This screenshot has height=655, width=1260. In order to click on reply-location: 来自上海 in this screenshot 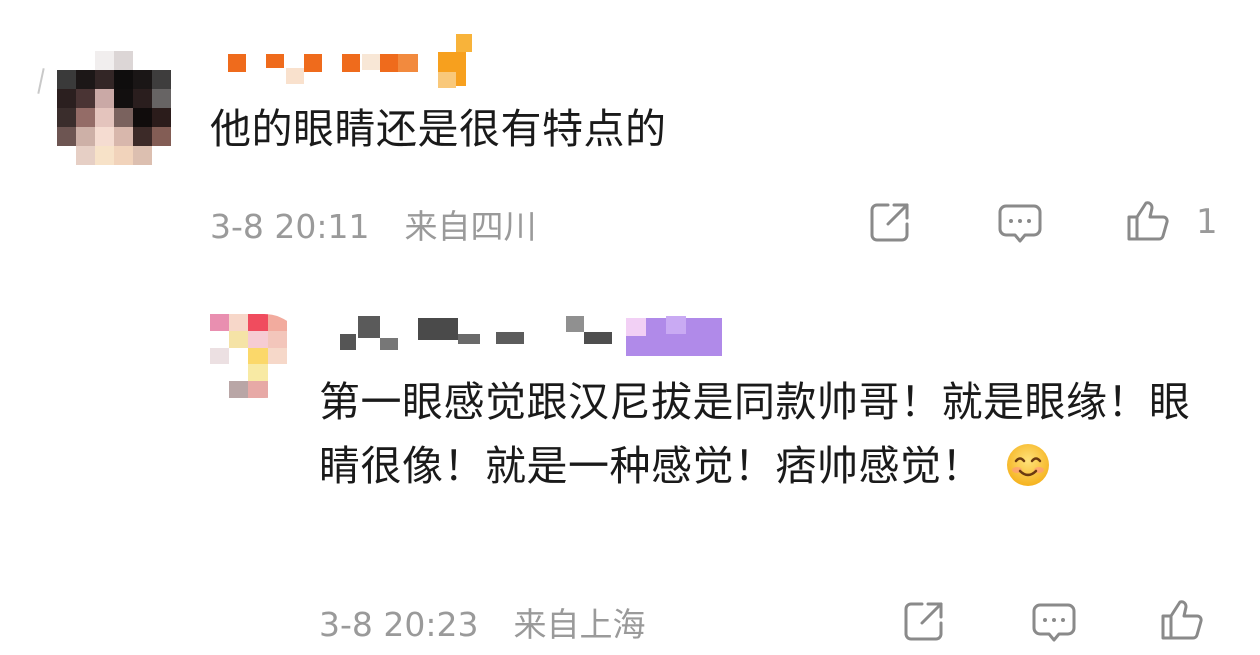, I will do `click(579, 624)`.